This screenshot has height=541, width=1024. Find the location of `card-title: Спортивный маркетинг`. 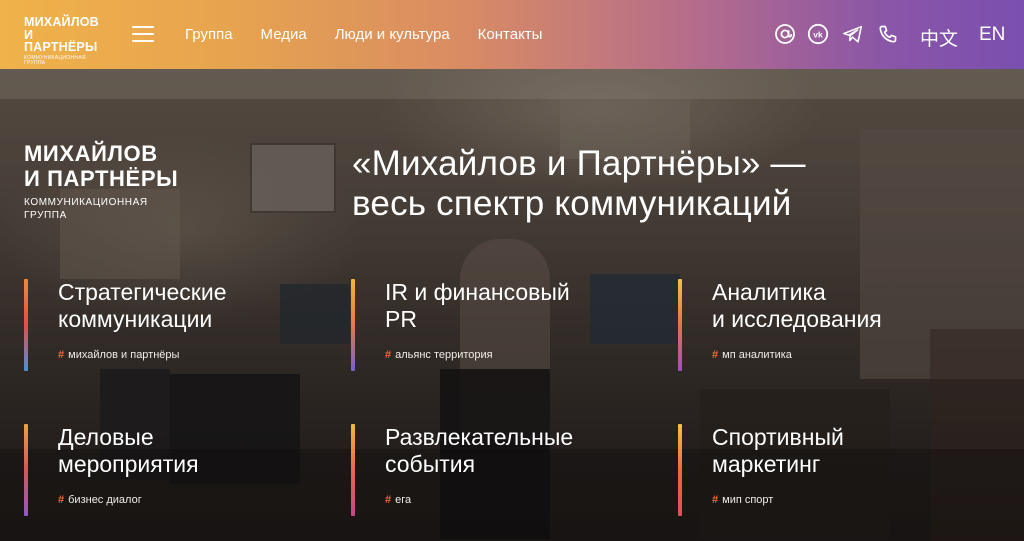

card-title: Спортивный маркетинг is located at coordinates (778, 450).